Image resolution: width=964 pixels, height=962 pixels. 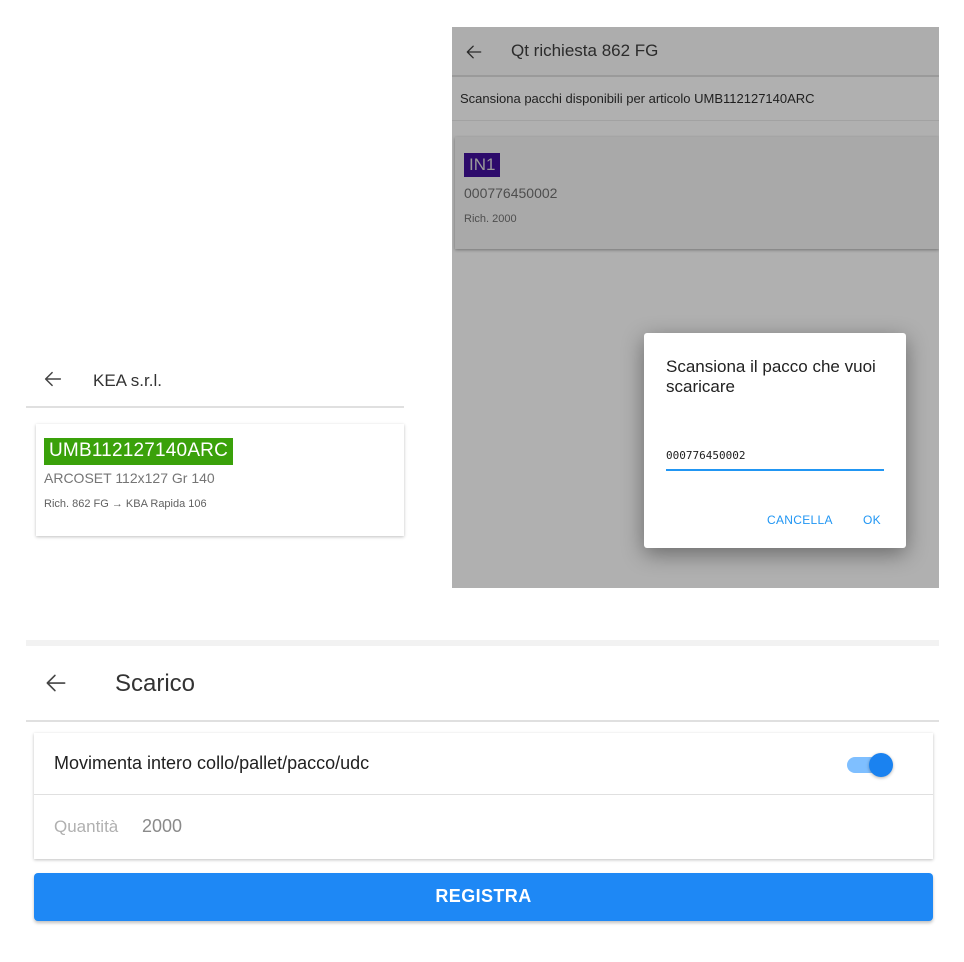 What do you see at coordinates (695, 52) in the screenshot?
I see `request-header: Qt richiesta 862 FG` at bounding box center [695, 52].